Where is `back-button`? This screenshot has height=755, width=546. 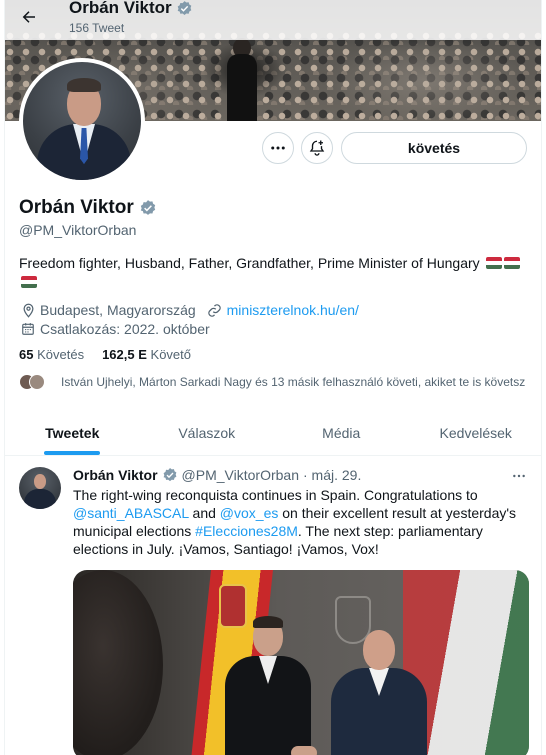
back-button is located at coordinates (29, 17).